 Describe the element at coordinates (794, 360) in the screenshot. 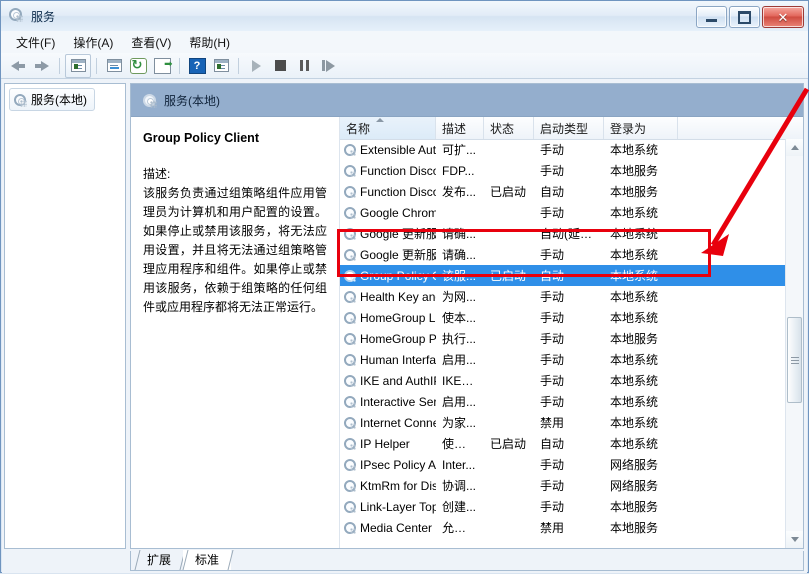

I see `scrollbar-thumb` at that location.